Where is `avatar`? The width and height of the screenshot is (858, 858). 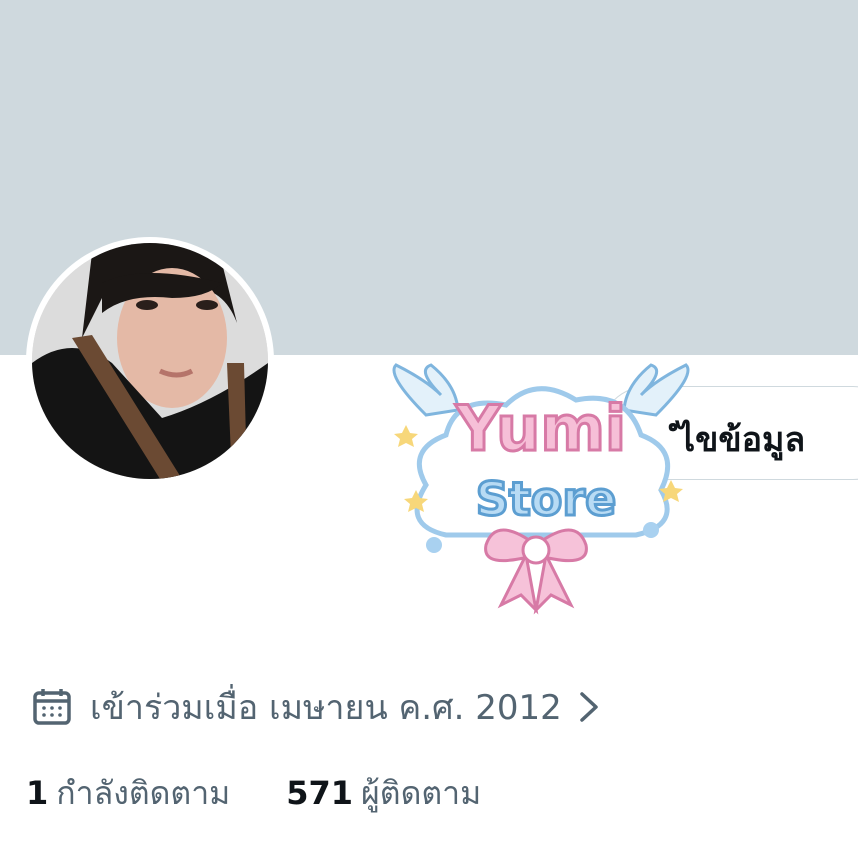 avatar is located at coordinates (150, 361).